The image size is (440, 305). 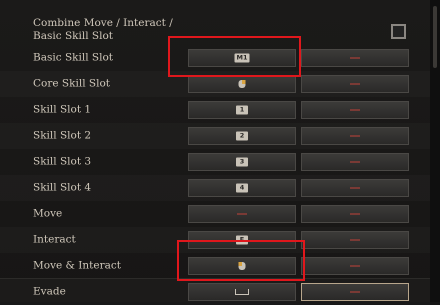 I want to click on mouse-right-icon, so click(x=242, y=84).